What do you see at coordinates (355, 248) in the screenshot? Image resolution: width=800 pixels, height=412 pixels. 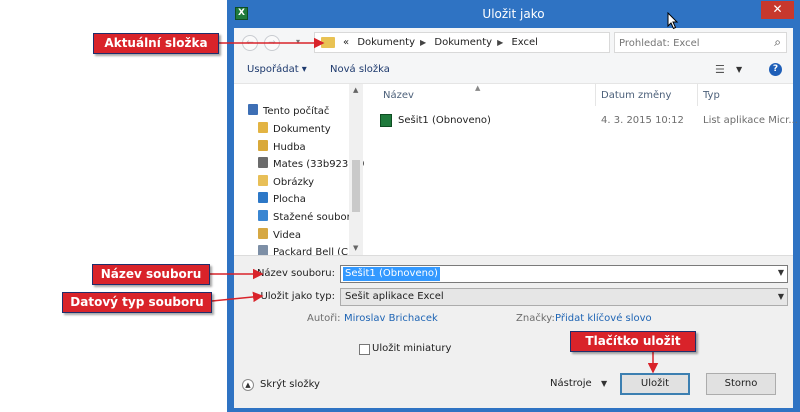 I see `scroll-down-icon: ▼` at bounding box center [355, 248].